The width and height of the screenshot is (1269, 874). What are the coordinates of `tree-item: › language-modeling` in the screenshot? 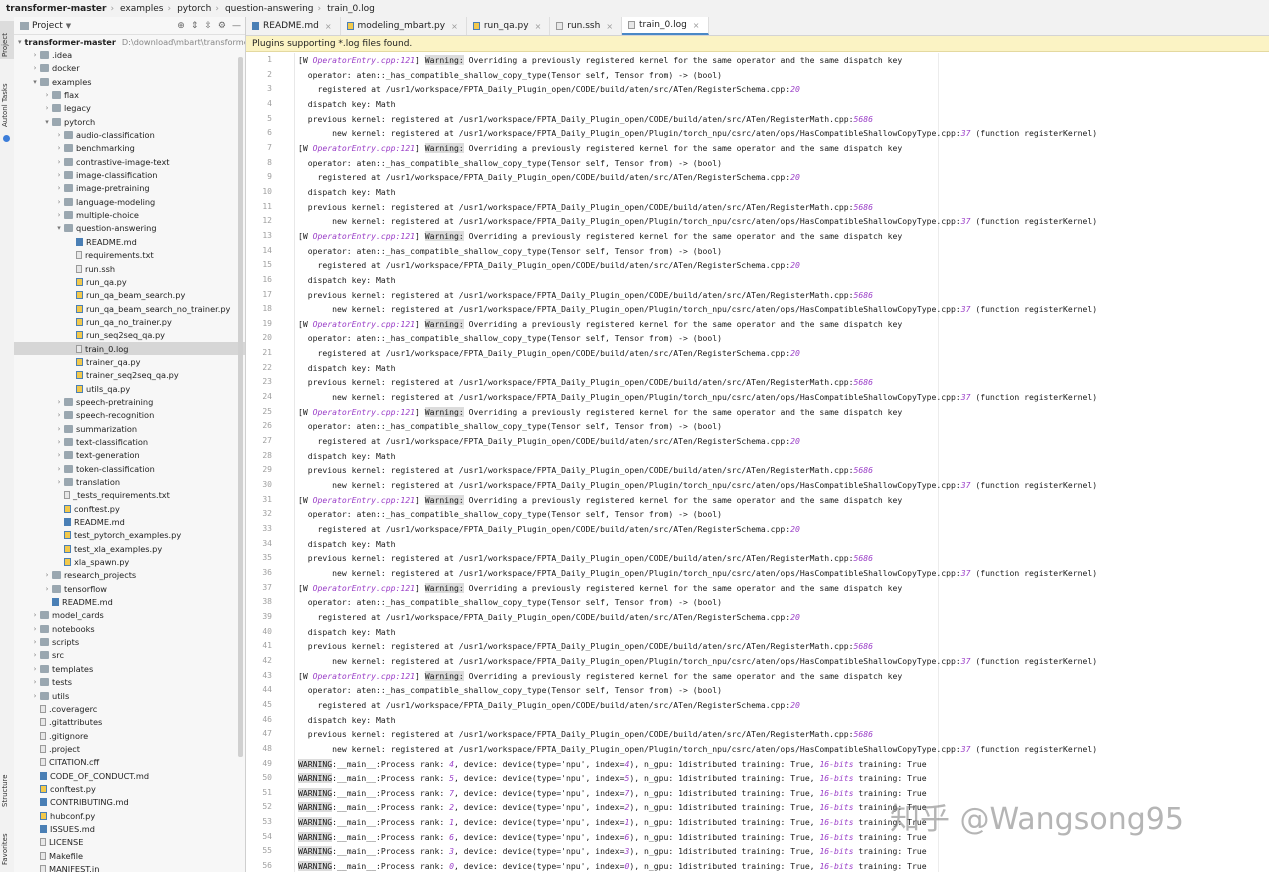 It's located at (129, 201).